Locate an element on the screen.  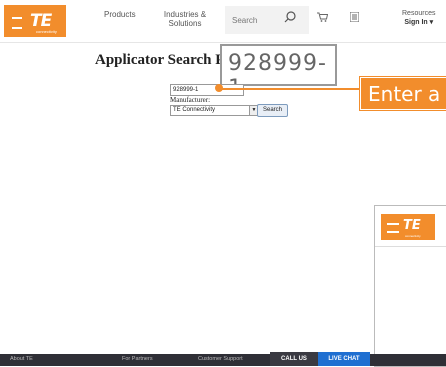
zoom-magnifier-box: 928999-1 is located at coordinates (278, 72).